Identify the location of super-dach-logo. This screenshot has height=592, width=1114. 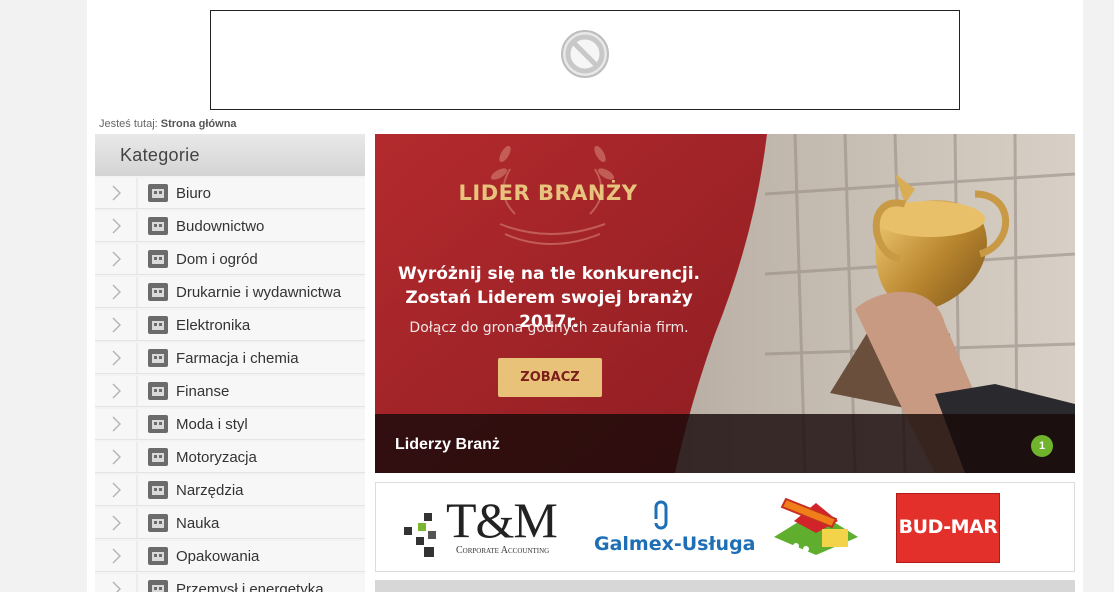
(815, 526).